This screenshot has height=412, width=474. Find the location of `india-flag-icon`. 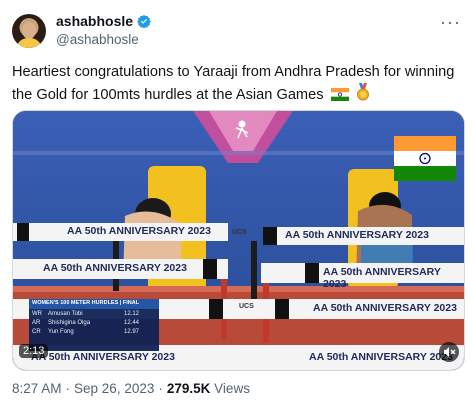

india-flag-icon is located at coordinates (339, 97).